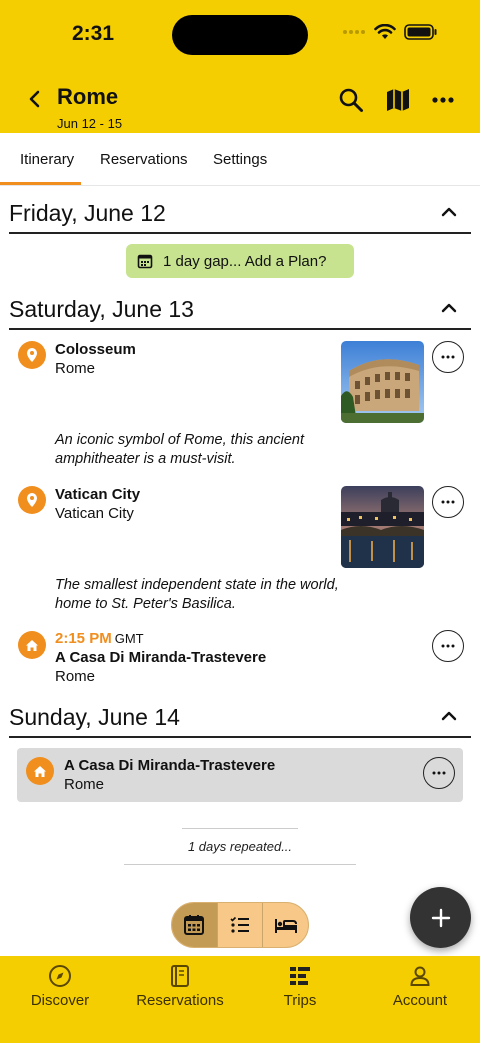  What do you see at coordinates (94, 513) in the screenshot?
I see `plan-location: Vatican City` at bounding box center [94, 513].